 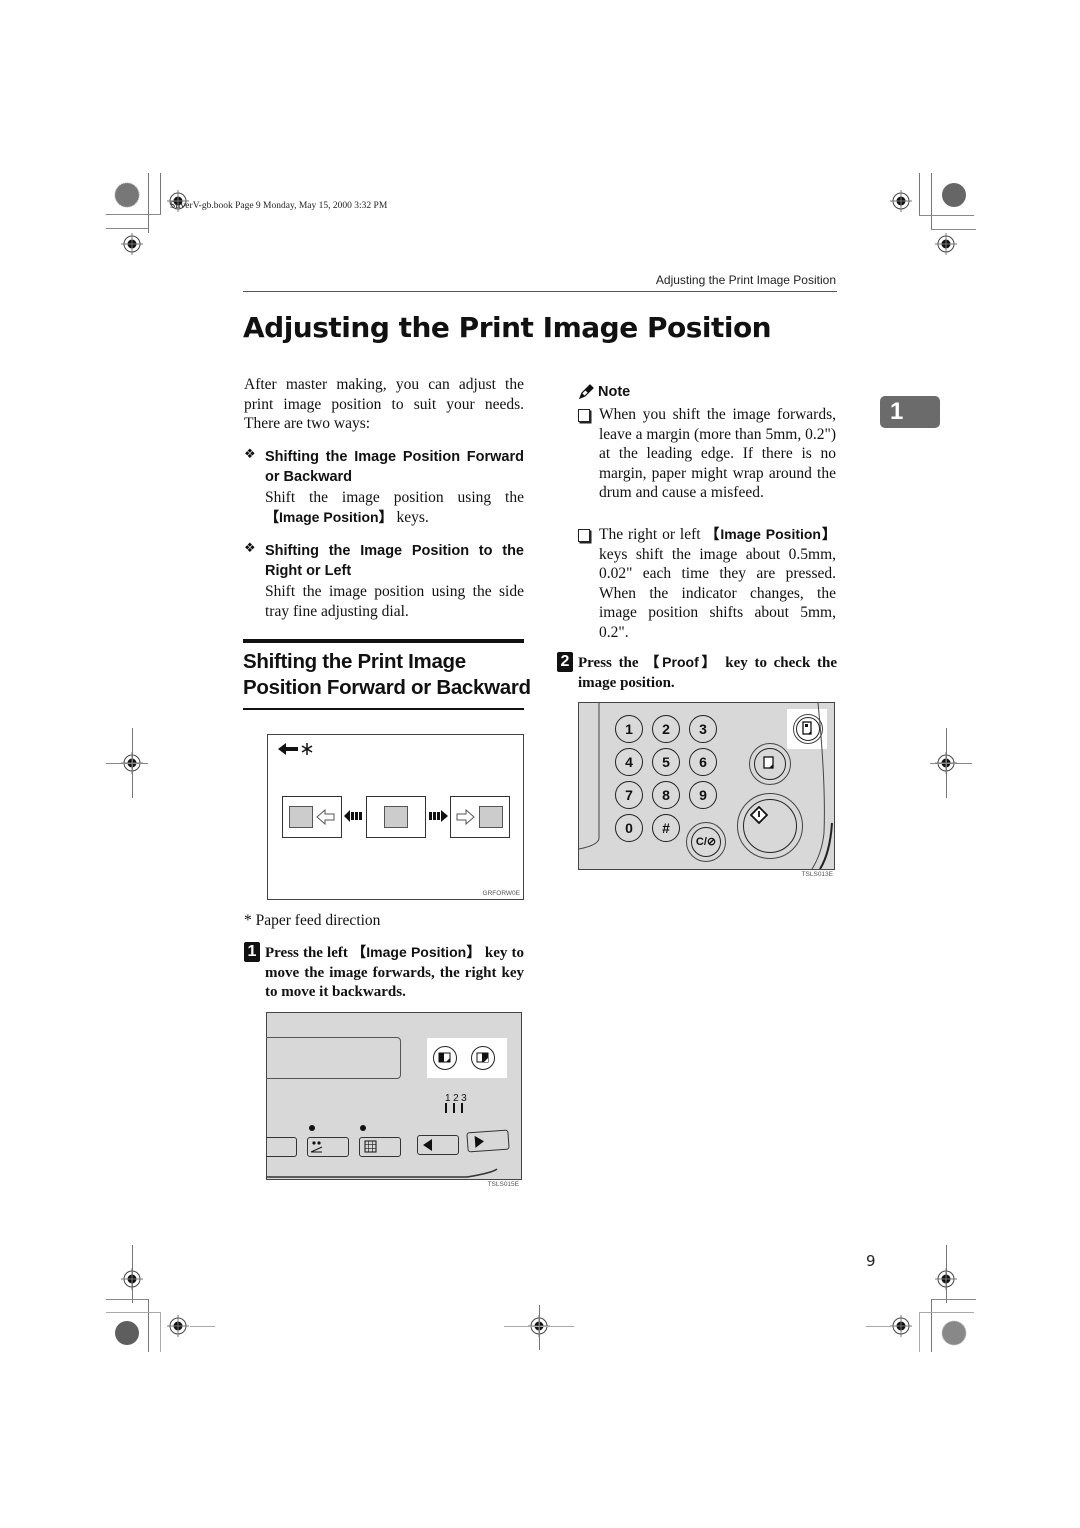 I want to click on figure-code: TSLS013E, so click(x=817, y=874).